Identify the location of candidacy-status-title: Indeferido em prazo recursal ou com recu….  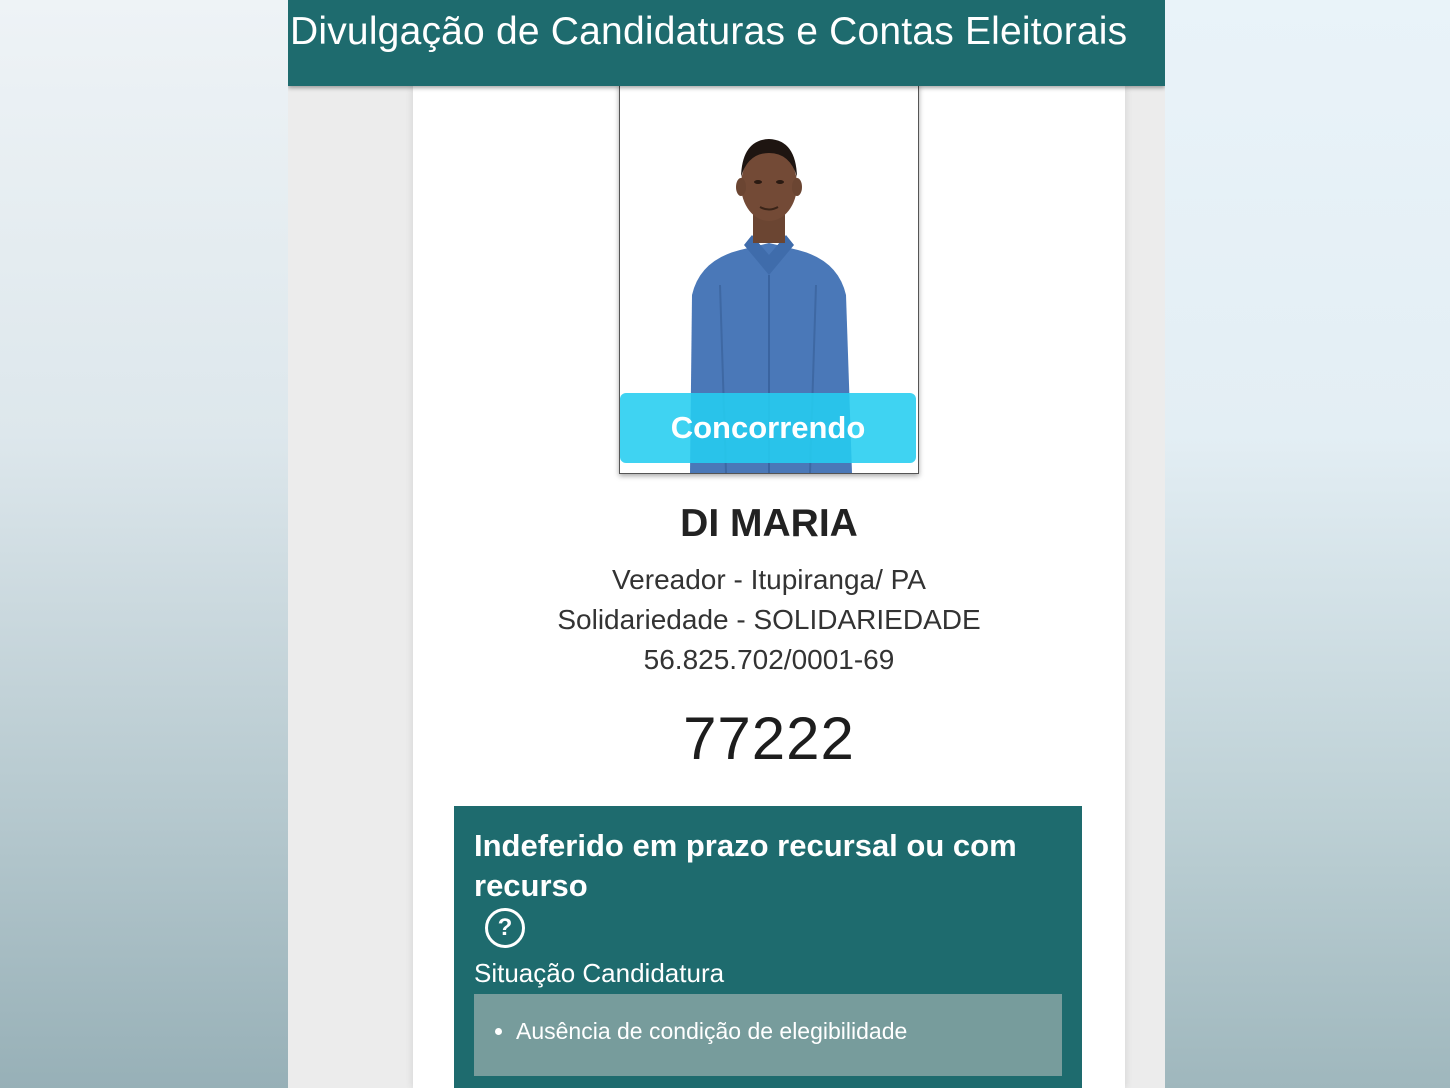
(745, 865).